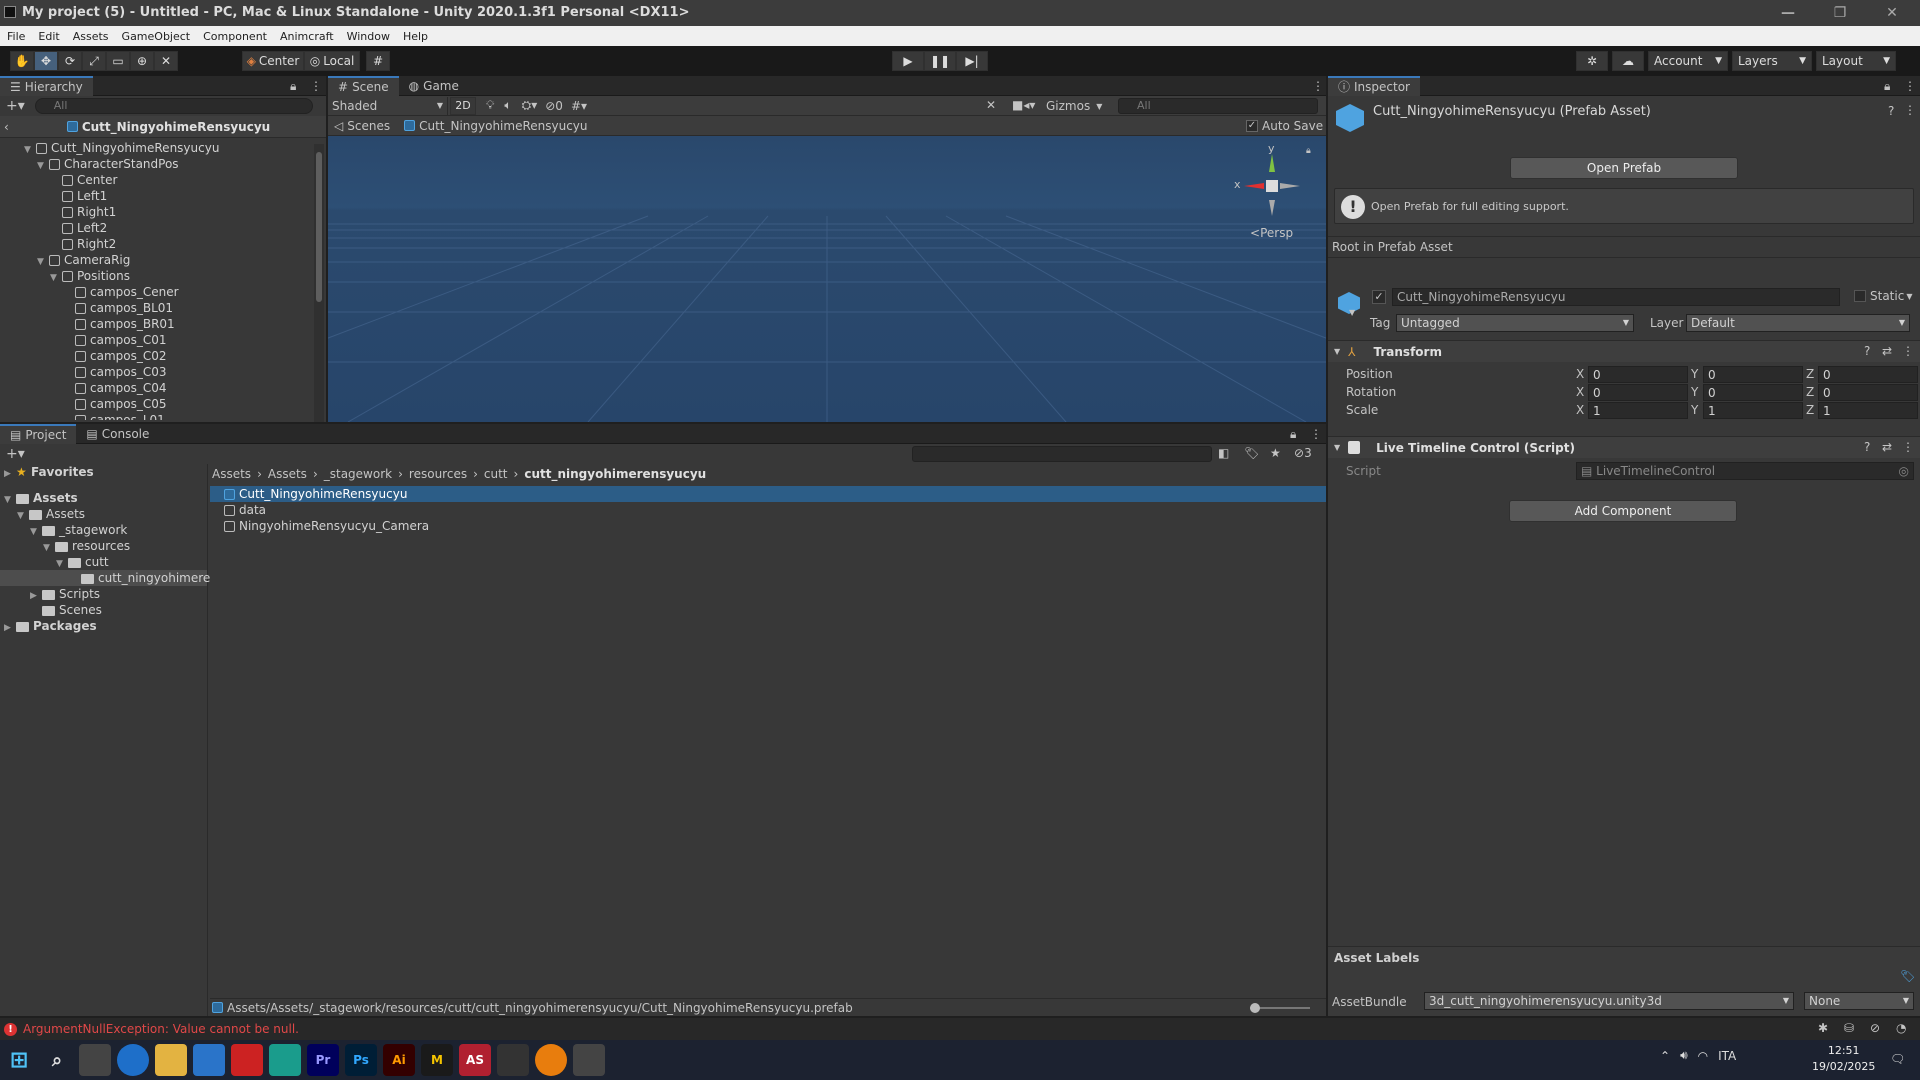 Image resolution: width=1920 pixels, height=1080 pixels. Describe the element at coordinates (615, 474) in the screenshot. I see `breadcrumb-item: cutt_ningyohimerensyucyu` at that location.